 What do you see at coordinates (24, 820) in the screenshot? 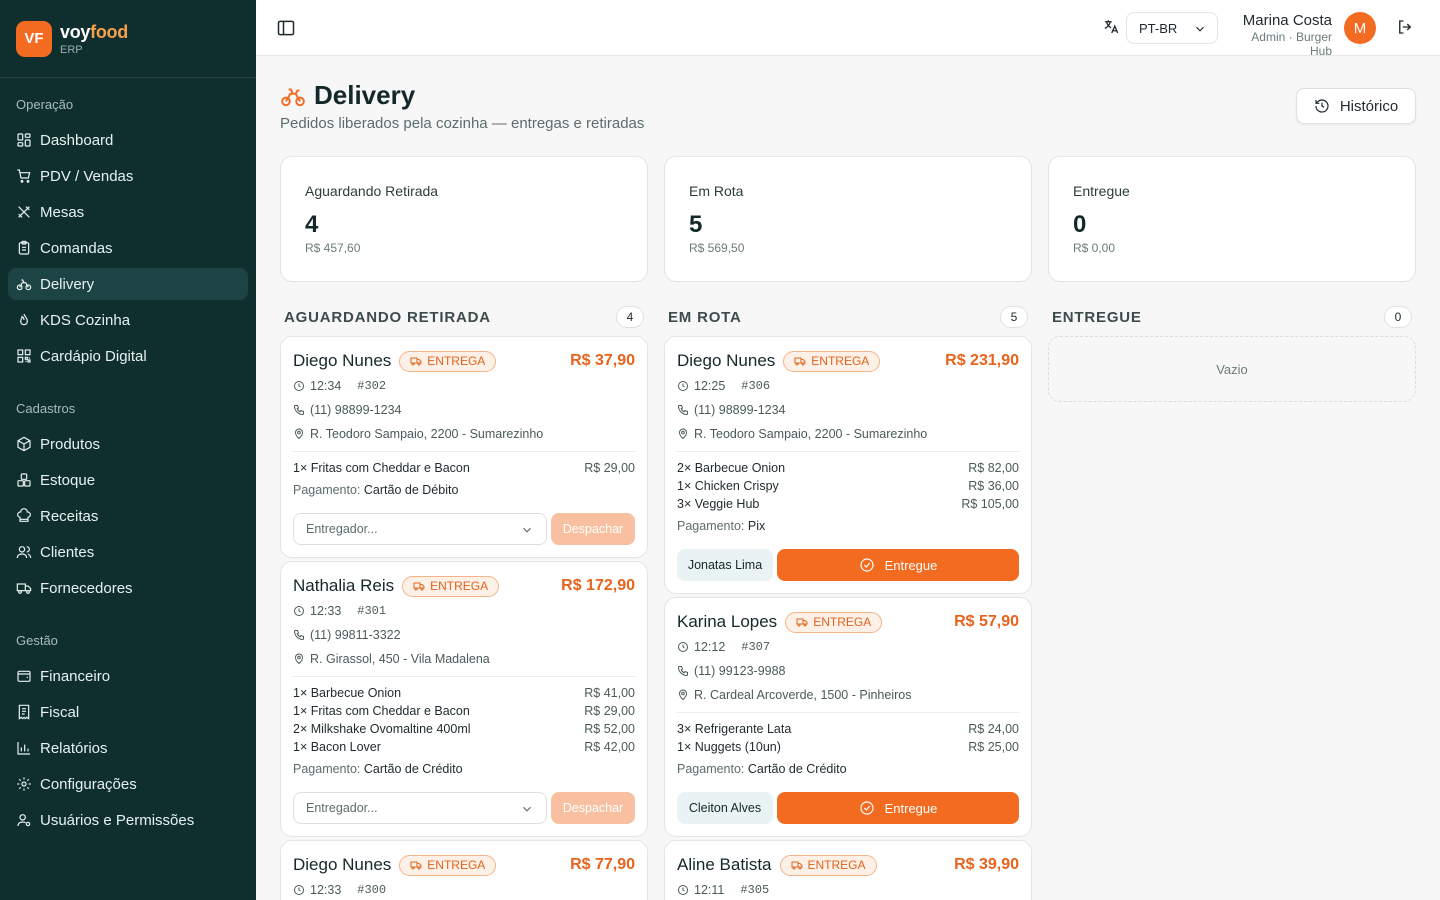
I see `user-cog-icon` at bounding box center [24, 820].